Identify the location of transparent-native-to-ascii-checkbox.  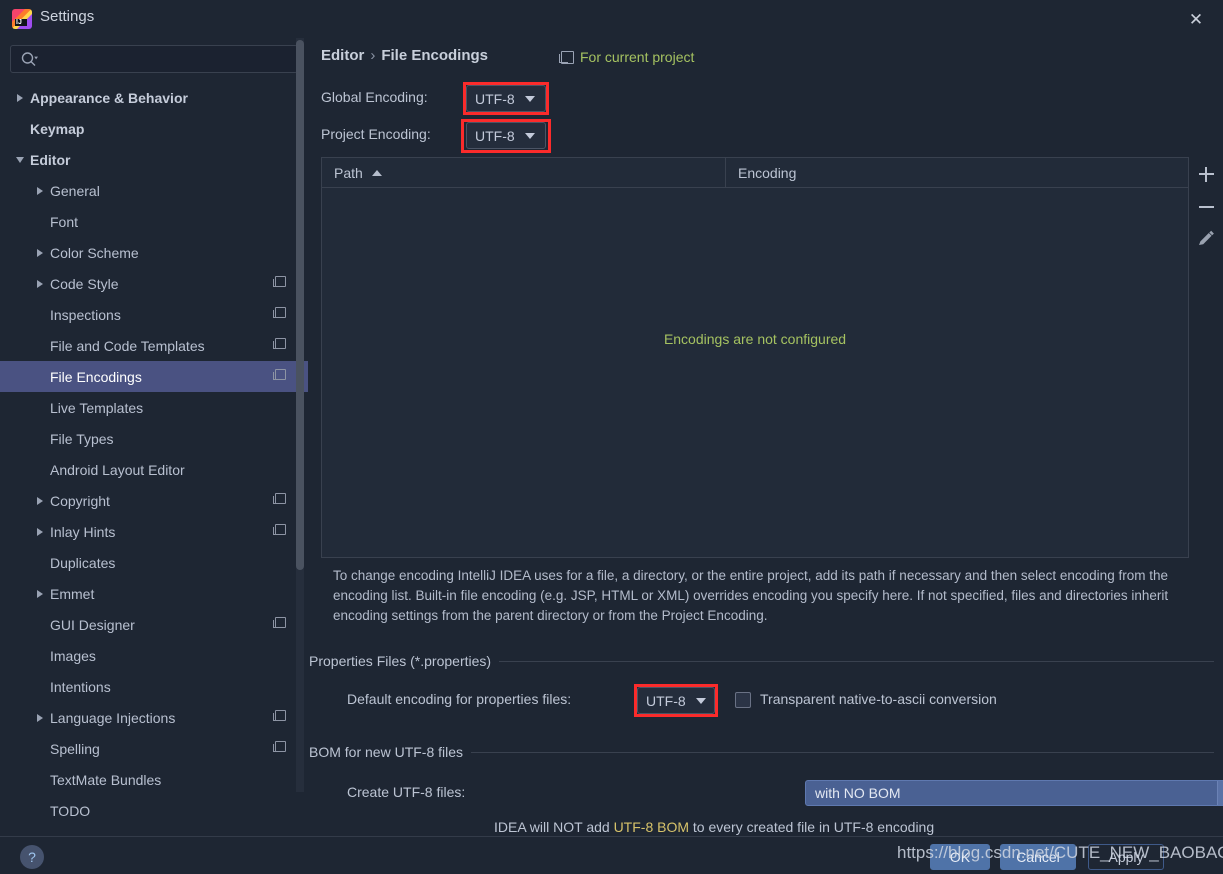
(743, 700).